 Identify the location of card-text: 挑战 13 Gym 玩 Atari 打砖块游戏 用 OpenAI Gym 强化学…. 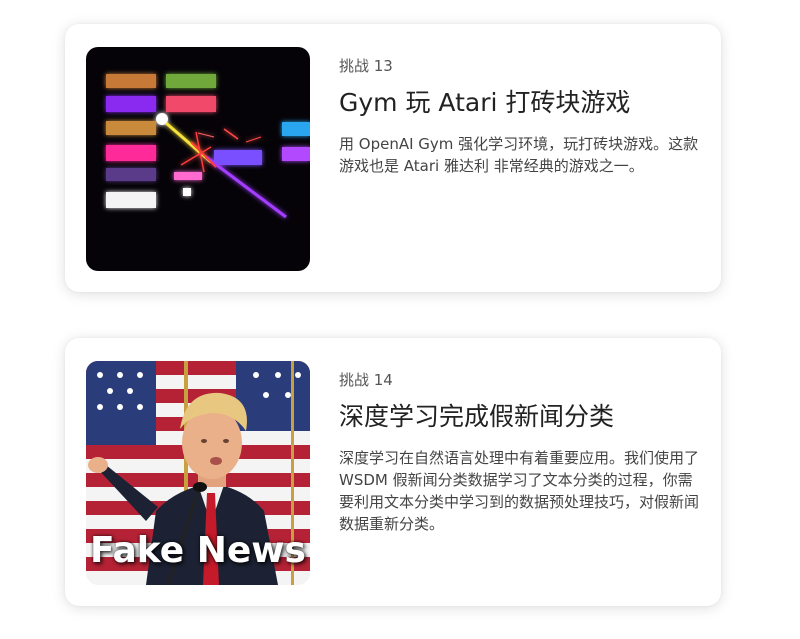
(519, 116).